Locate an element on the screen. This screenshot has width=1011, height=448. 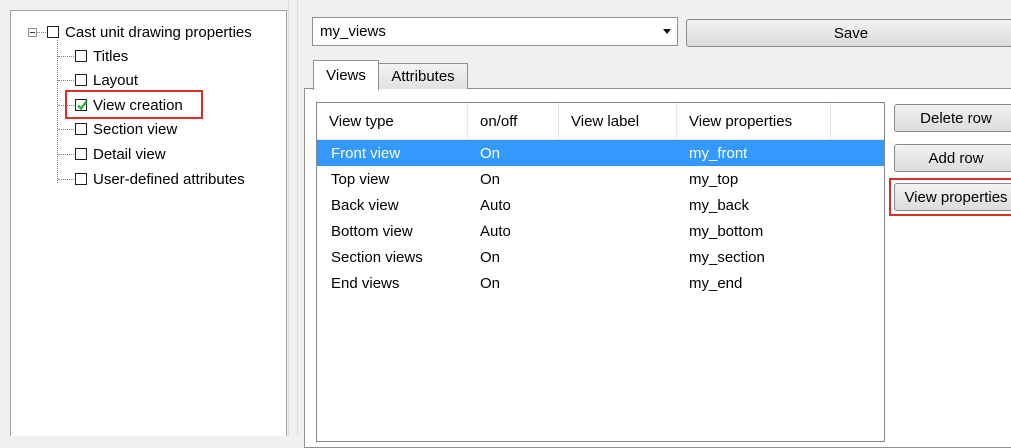
save-button: Save is located at coordinates (848, 33).